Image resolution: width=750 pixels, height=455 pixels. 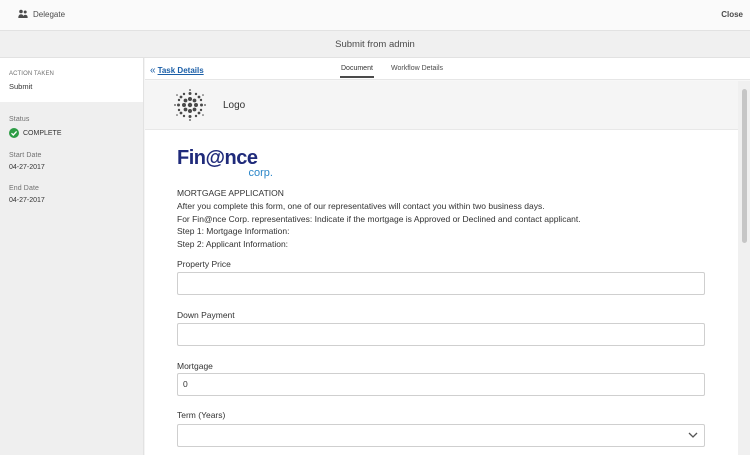 I want to click on property-price-input, so click(x=441, y=283).